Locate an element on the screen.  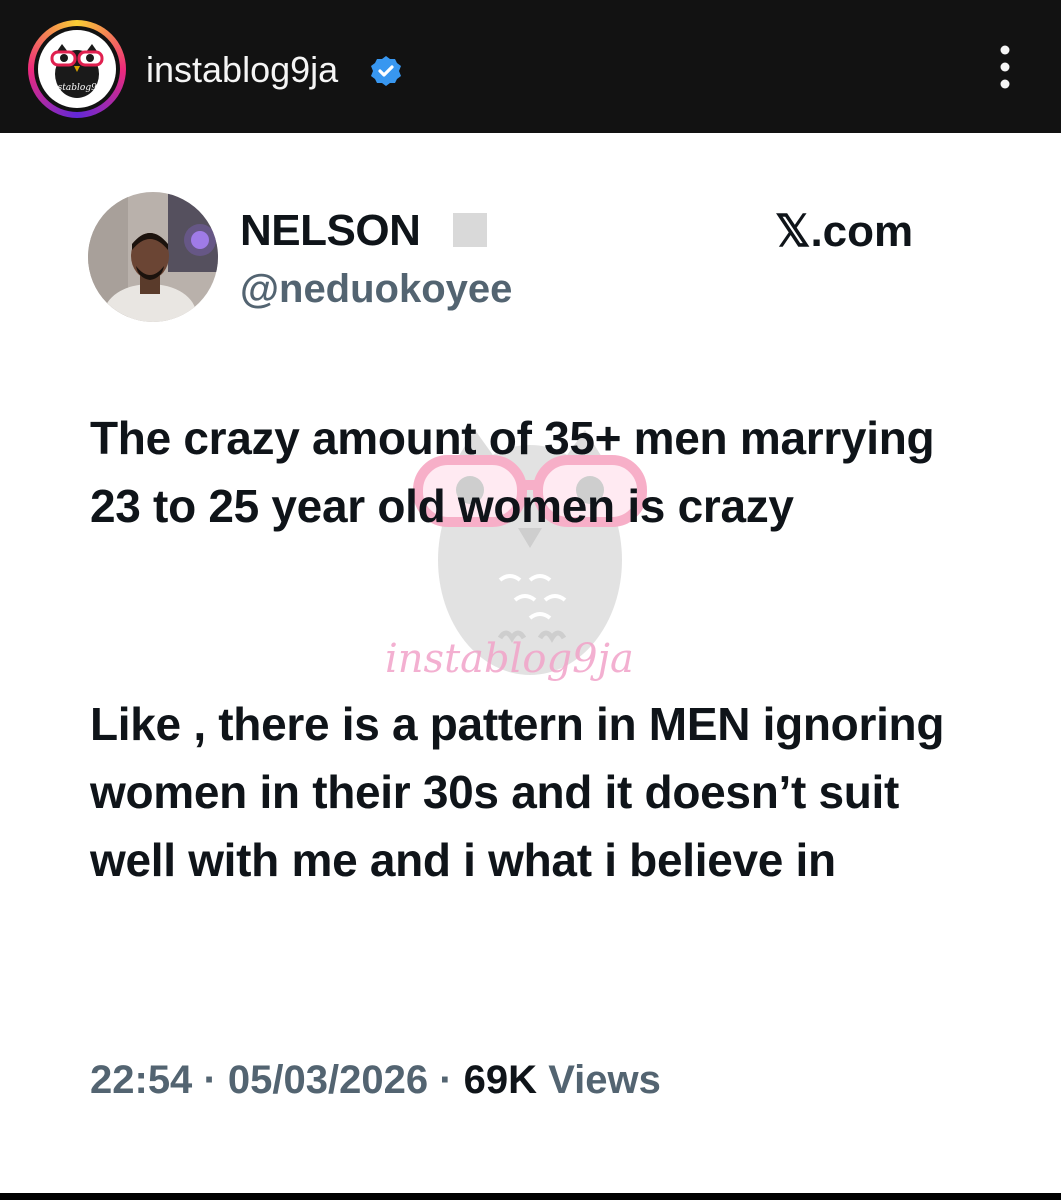
post-header: instablog9ja instablog9ja is located at coordinates (530, 66).